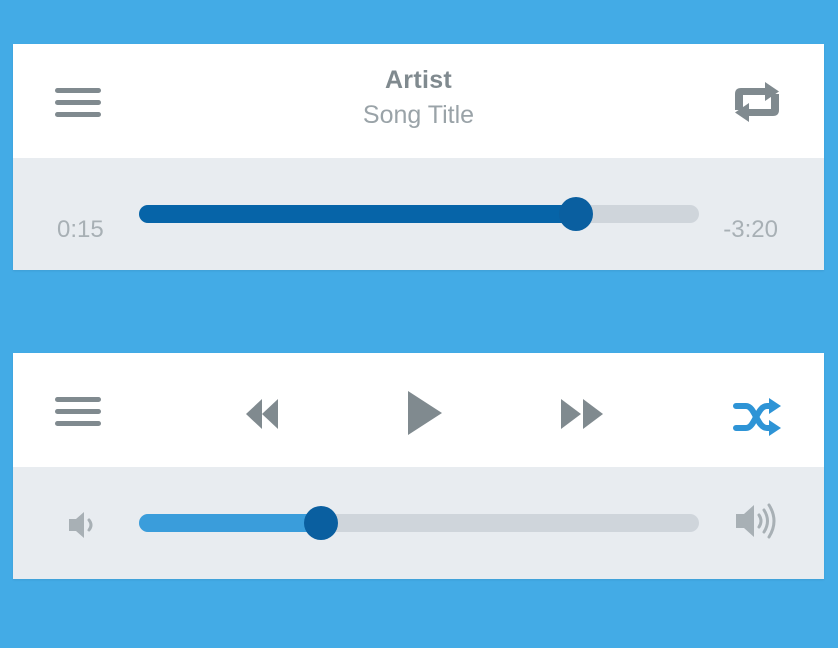  I want to click on volume-knob, so click(321, 523).